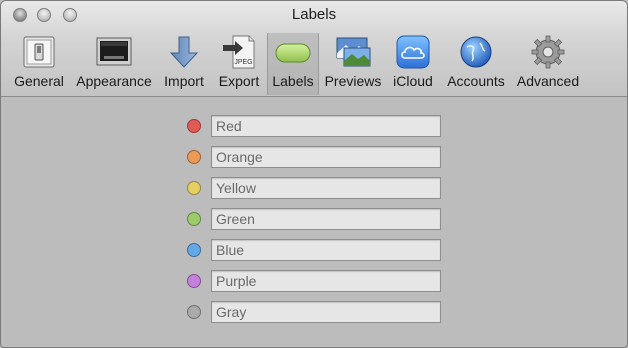  What do you see at coordinates (293, 53) in the screenshot?
I see `labels-pill-icon` at bounding box center [293, 53].